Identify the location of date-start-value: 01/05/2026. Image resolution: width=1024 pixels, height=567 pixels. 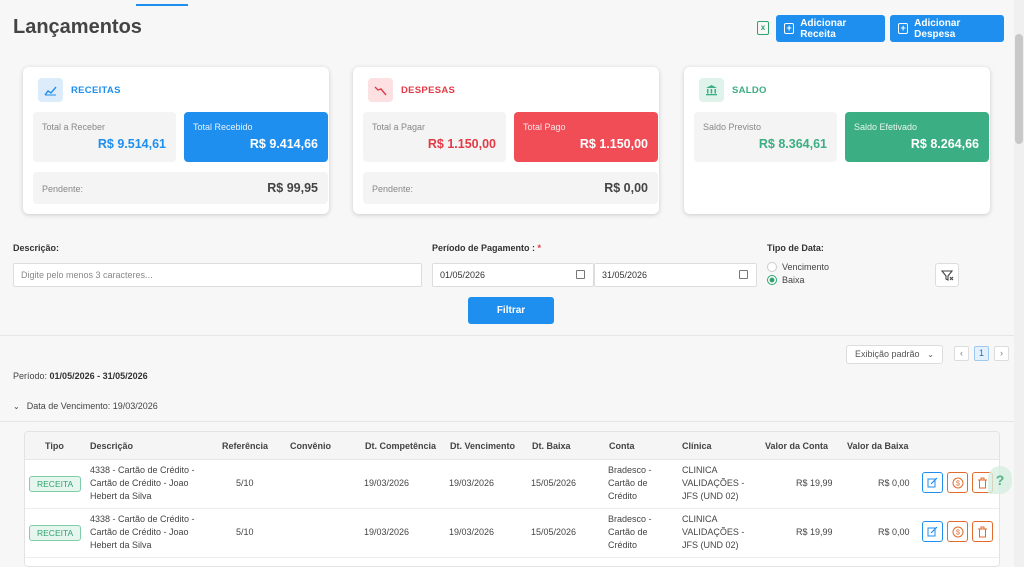
(463, 275).